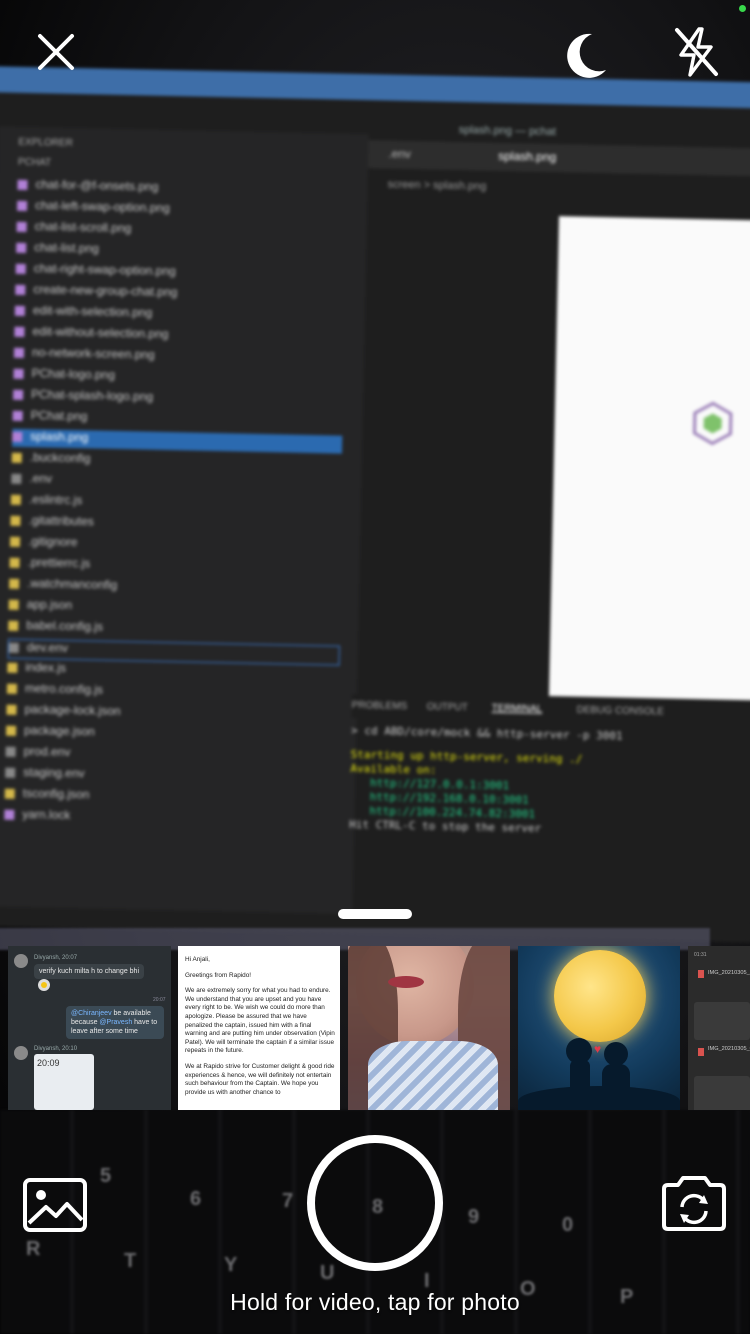  Describe the element at coordinates (700, 955) in the screenshot. I see `file-time: 01:31` at that location.